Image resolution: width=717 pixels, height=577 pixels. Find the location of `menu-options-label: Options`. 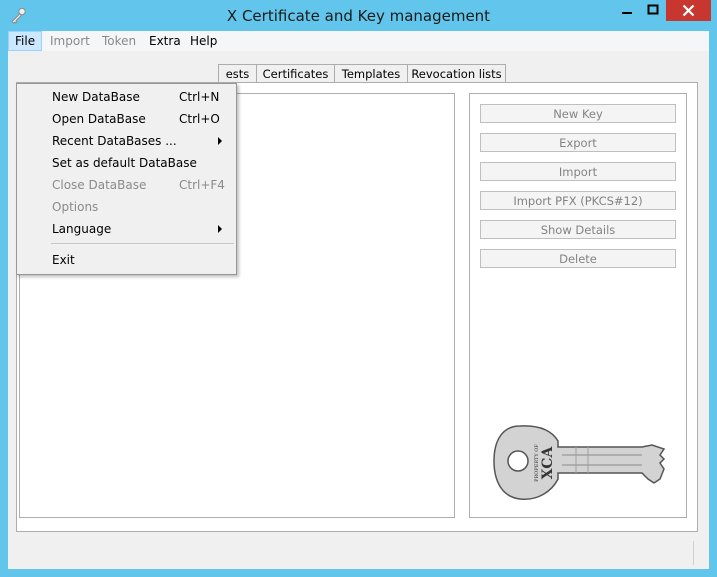

menu-options-label: Options is located at coordinates (75, 207).